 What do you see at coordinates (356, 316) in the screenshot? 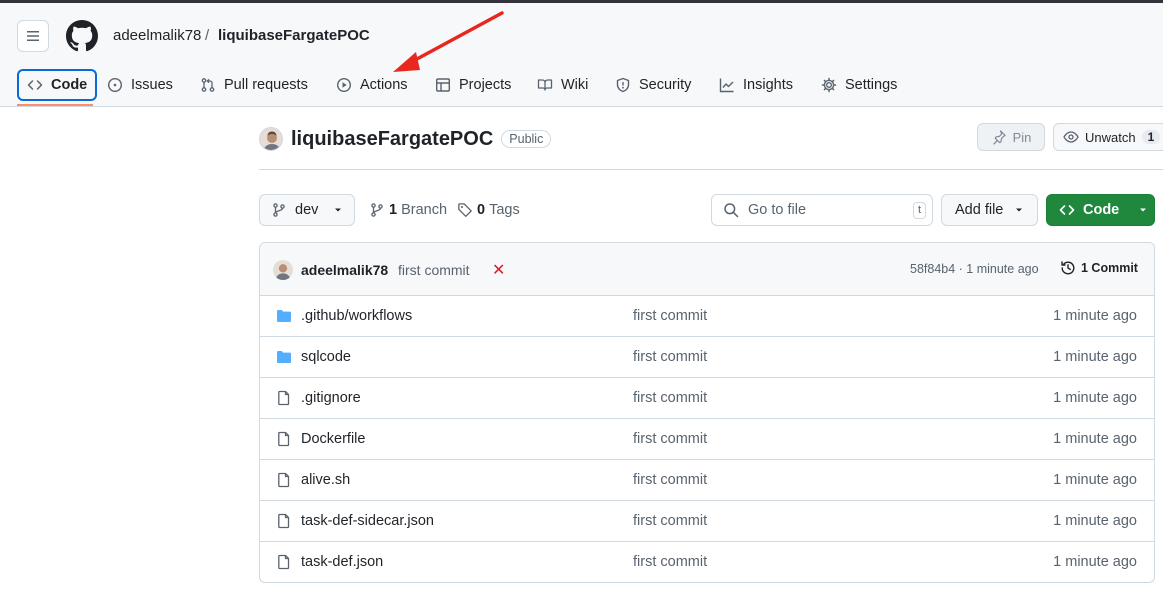
I see `file-name: .github/workflows` at bounding box center [356, 316].